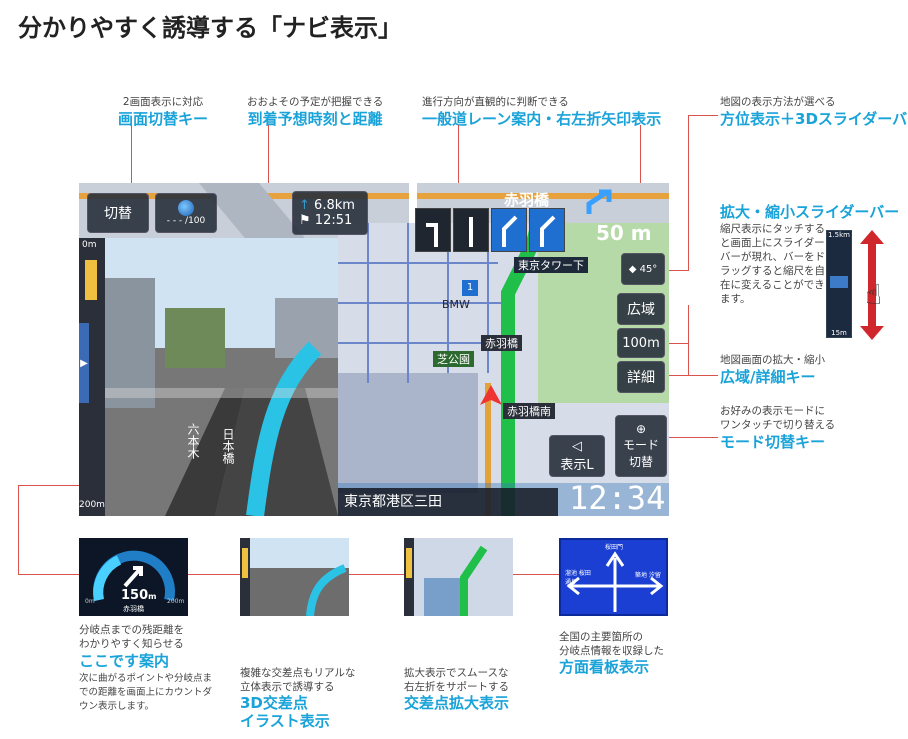 The height and width of the screenshot is (739, 908). I want to click on junction-name: 赤羽橋, so click(527, 200).